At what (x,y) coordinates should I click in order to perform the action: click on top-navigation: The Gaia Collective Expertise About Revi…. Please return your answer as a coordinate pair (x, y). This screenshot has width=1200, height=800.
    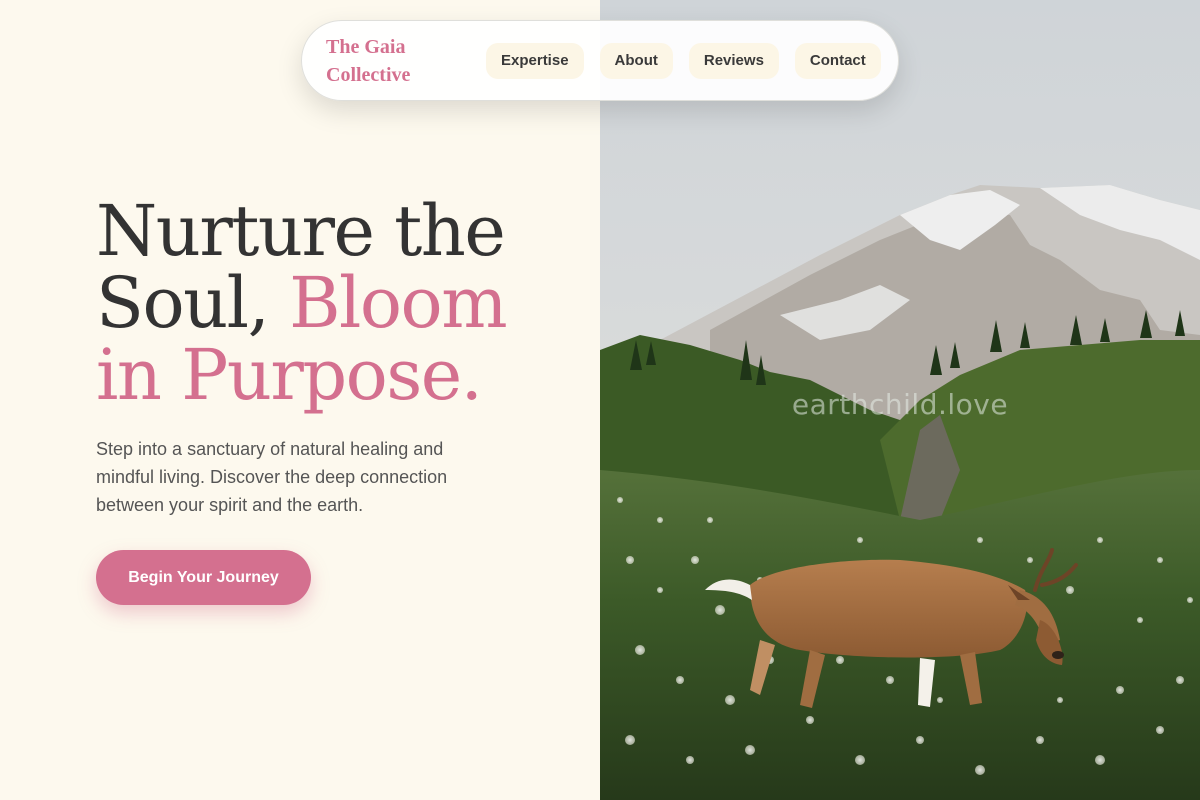
    Looking at the image, I should click on (600, 60).